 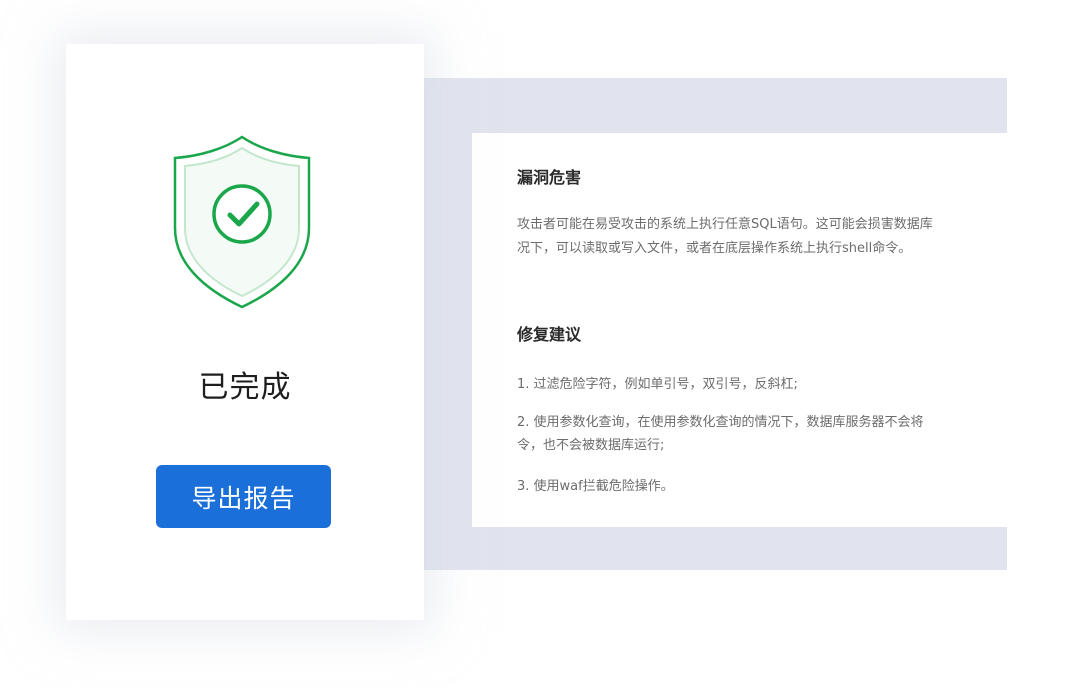 What do you see at coordinates (595, 486) in the screenshot?
I see `fix-item-line: 3. 使用waf拦截危险操作。` at bounding box center [595, 486].